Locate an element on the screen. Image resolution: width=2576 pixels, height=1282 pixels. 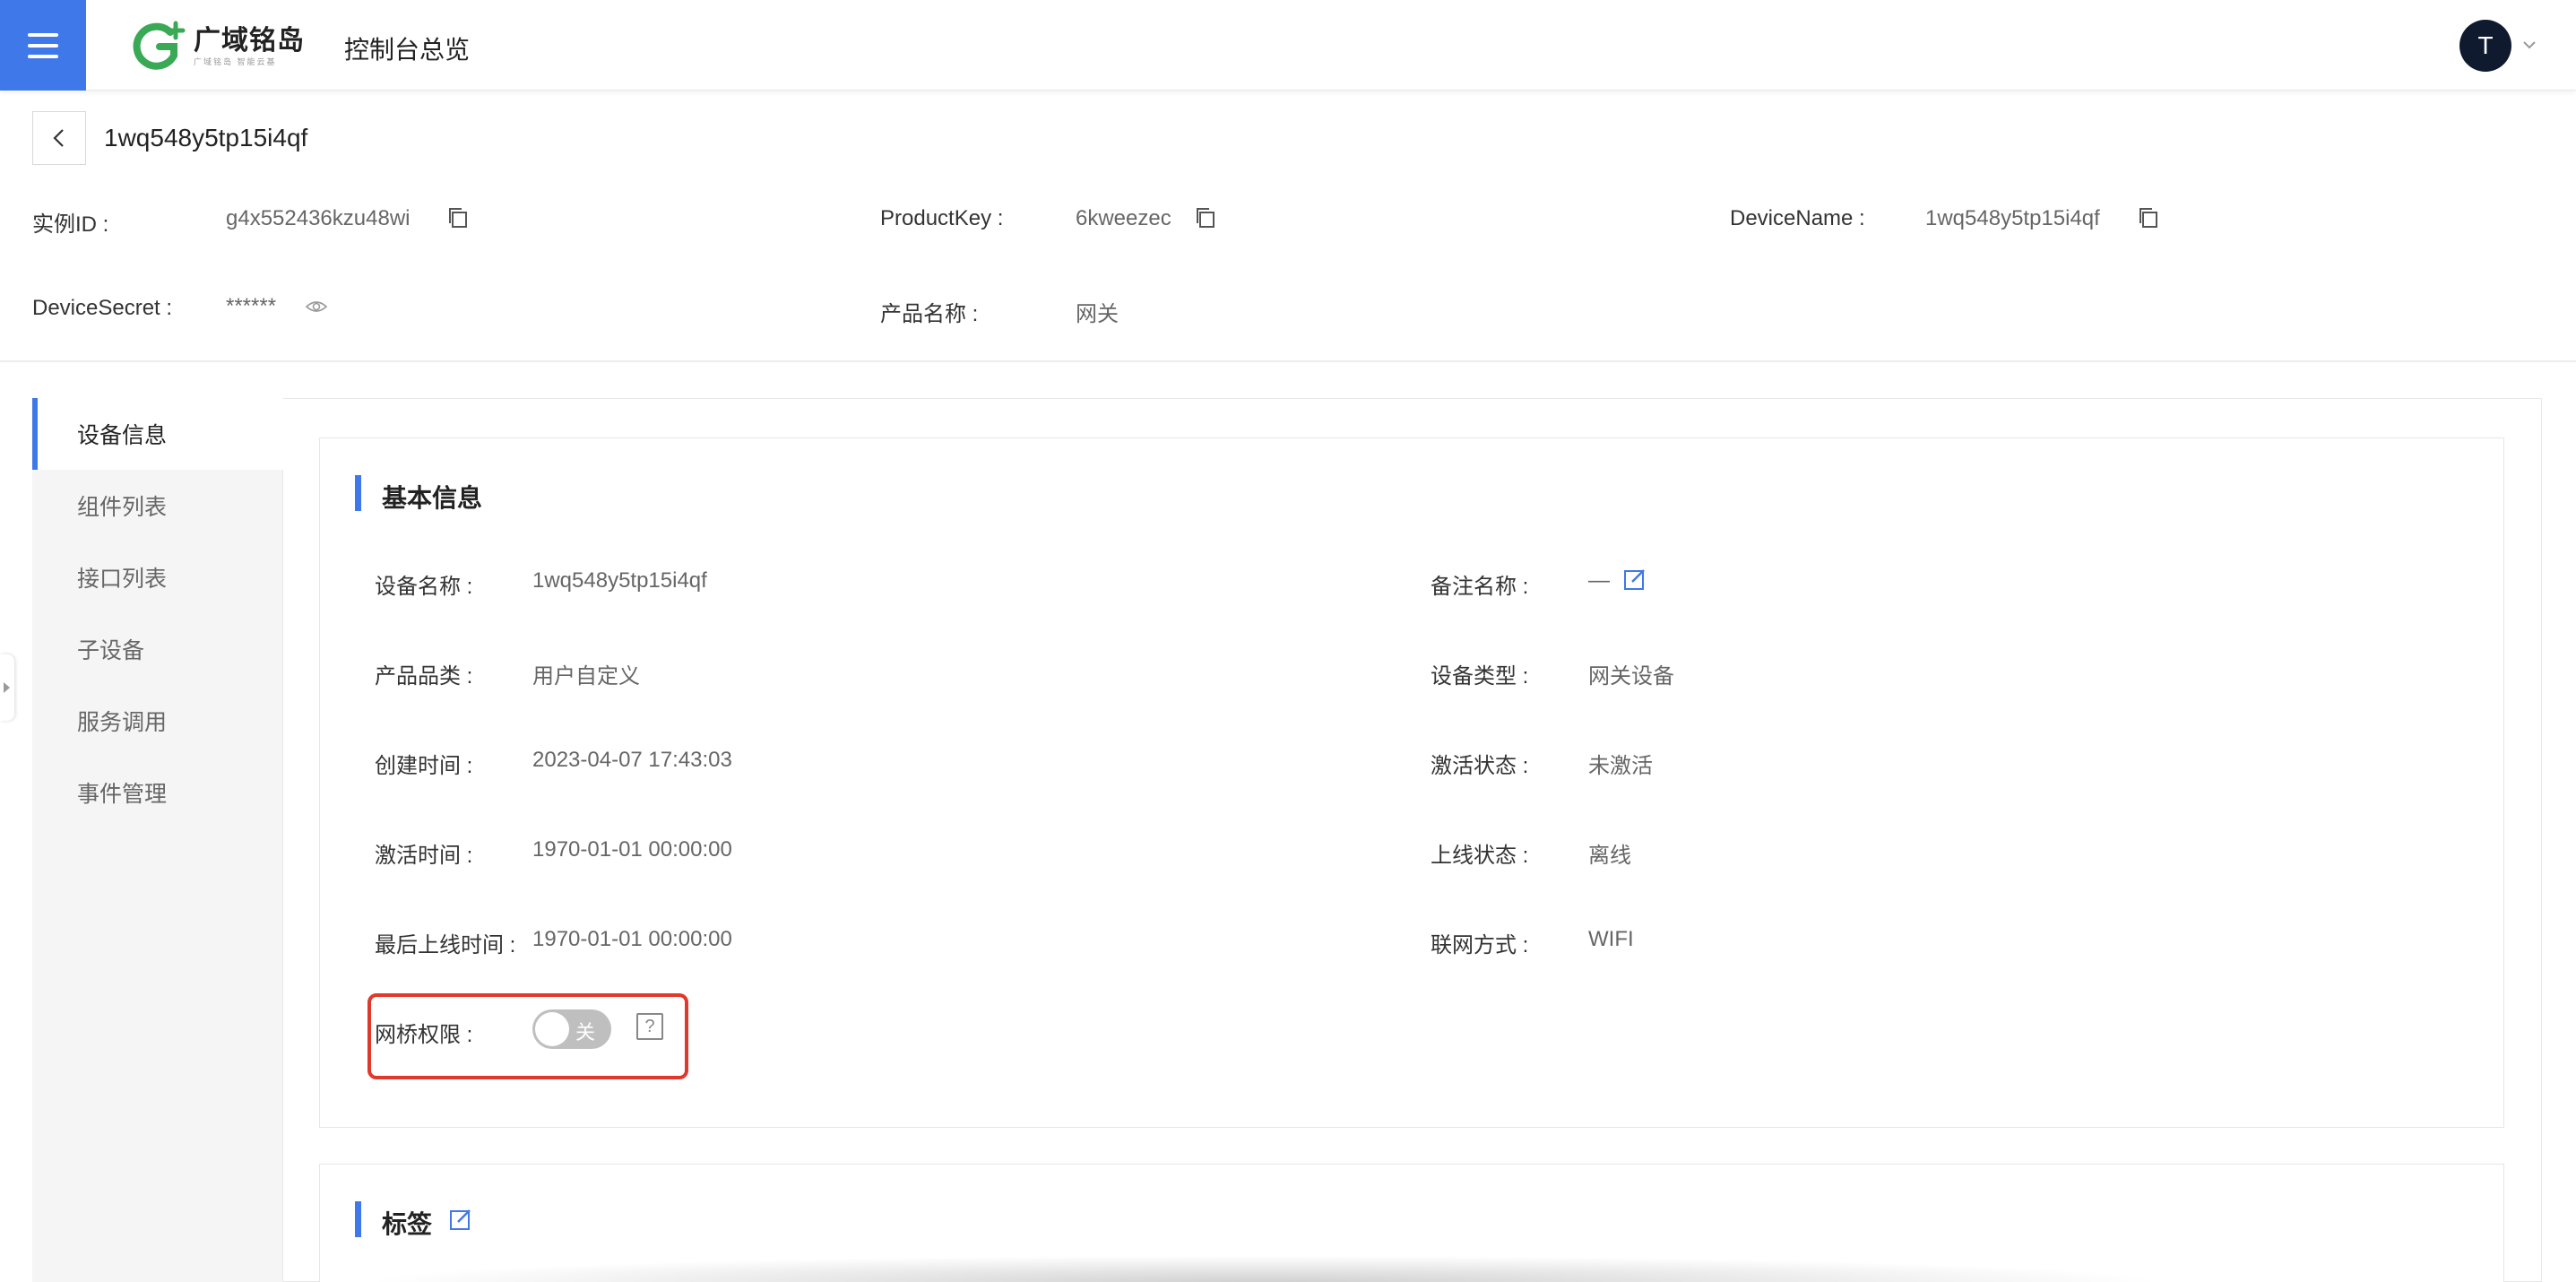
eye-icon is located at coordinates (316, 307).